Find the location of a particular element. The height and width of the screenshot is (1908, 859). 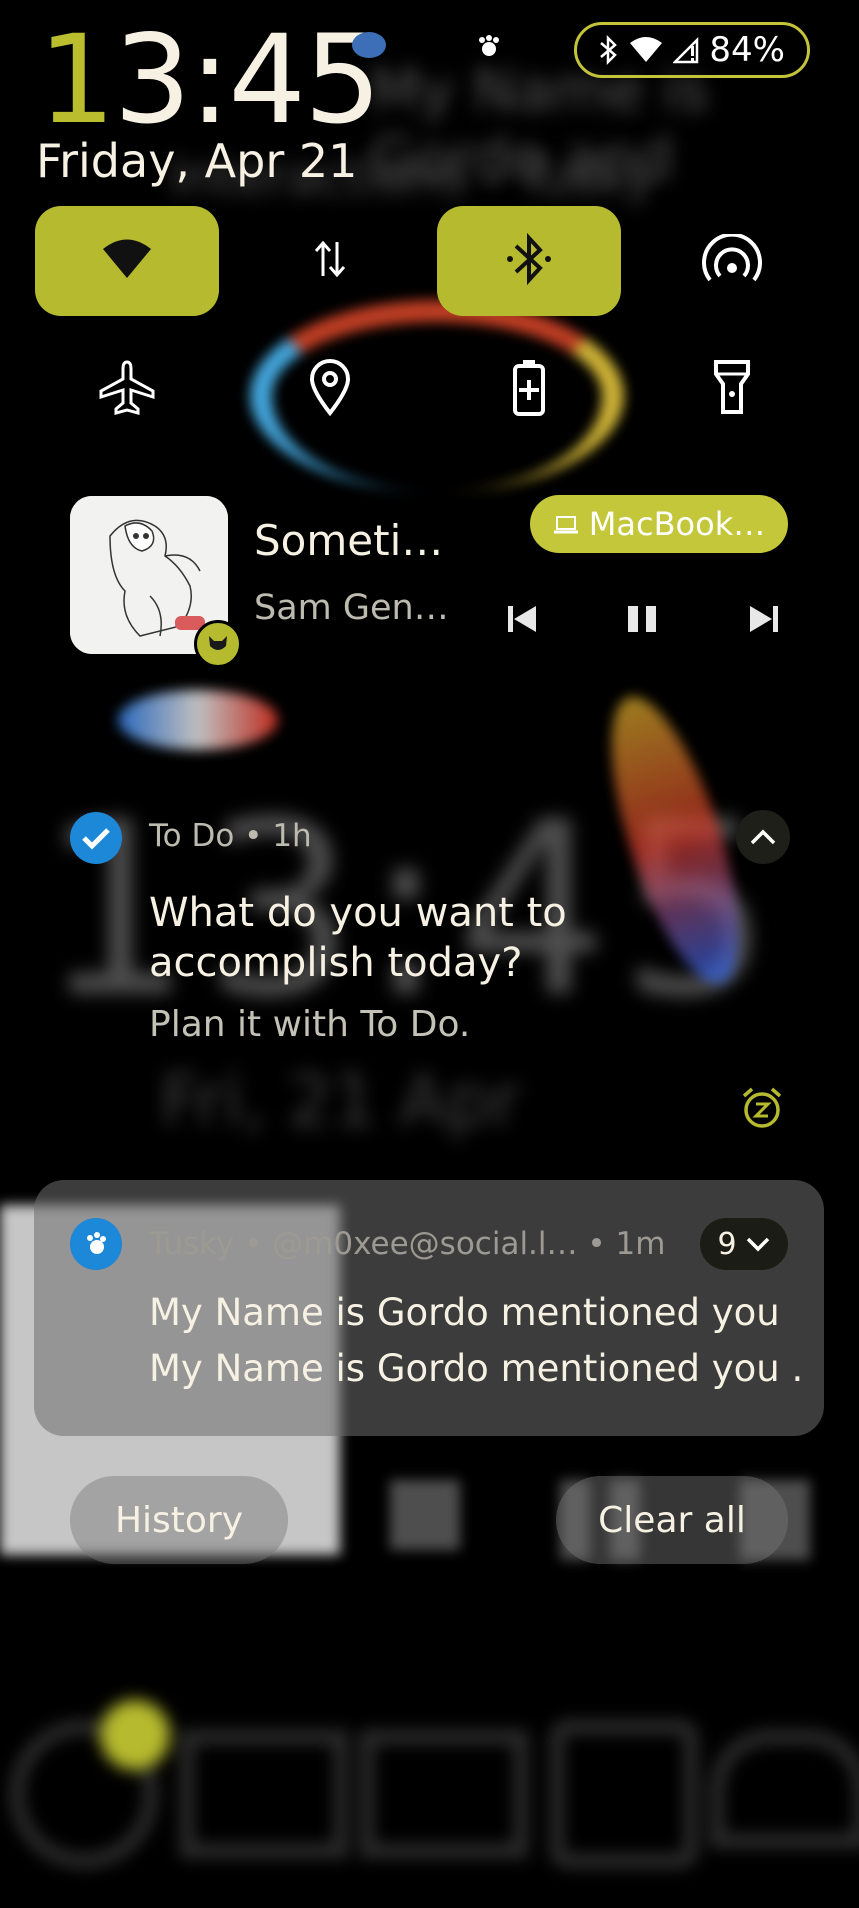

bluetooth-icon is located at coordinates (529, 261).